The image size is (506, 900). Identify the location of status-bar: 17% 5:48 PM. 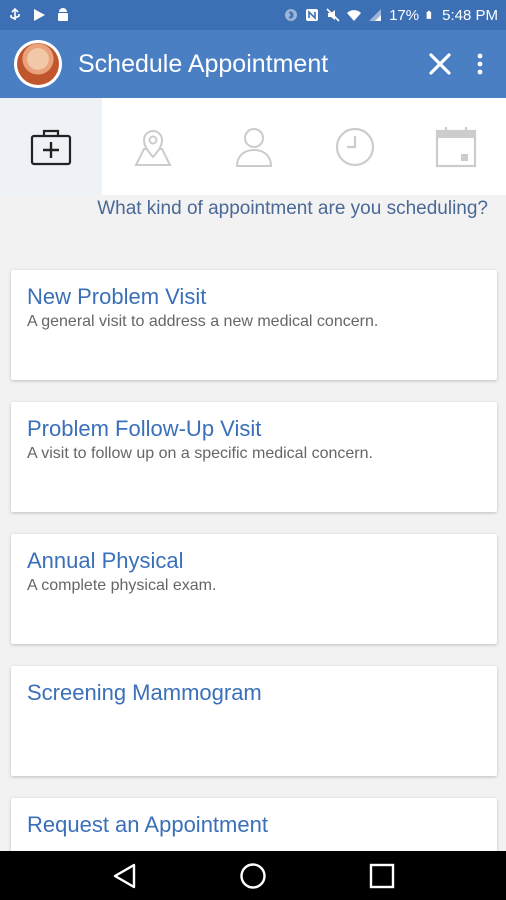
(253, 15).